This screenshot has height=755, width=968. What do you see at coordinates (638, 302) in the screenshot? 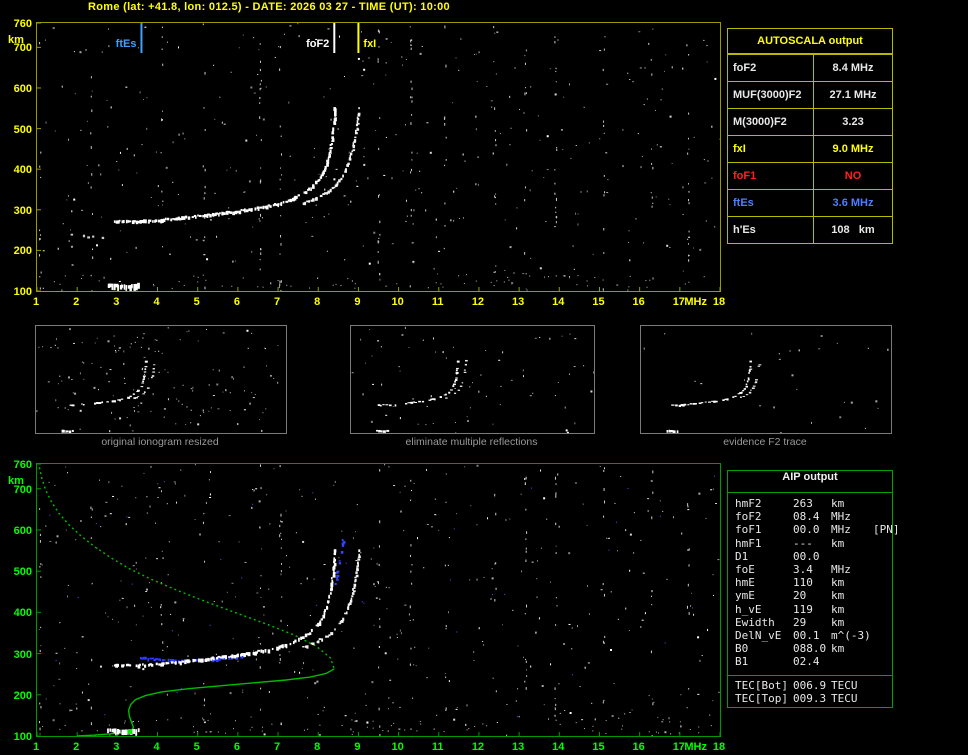
I see `x-axis-tick-label: 16` at bounding box center [638, 302].